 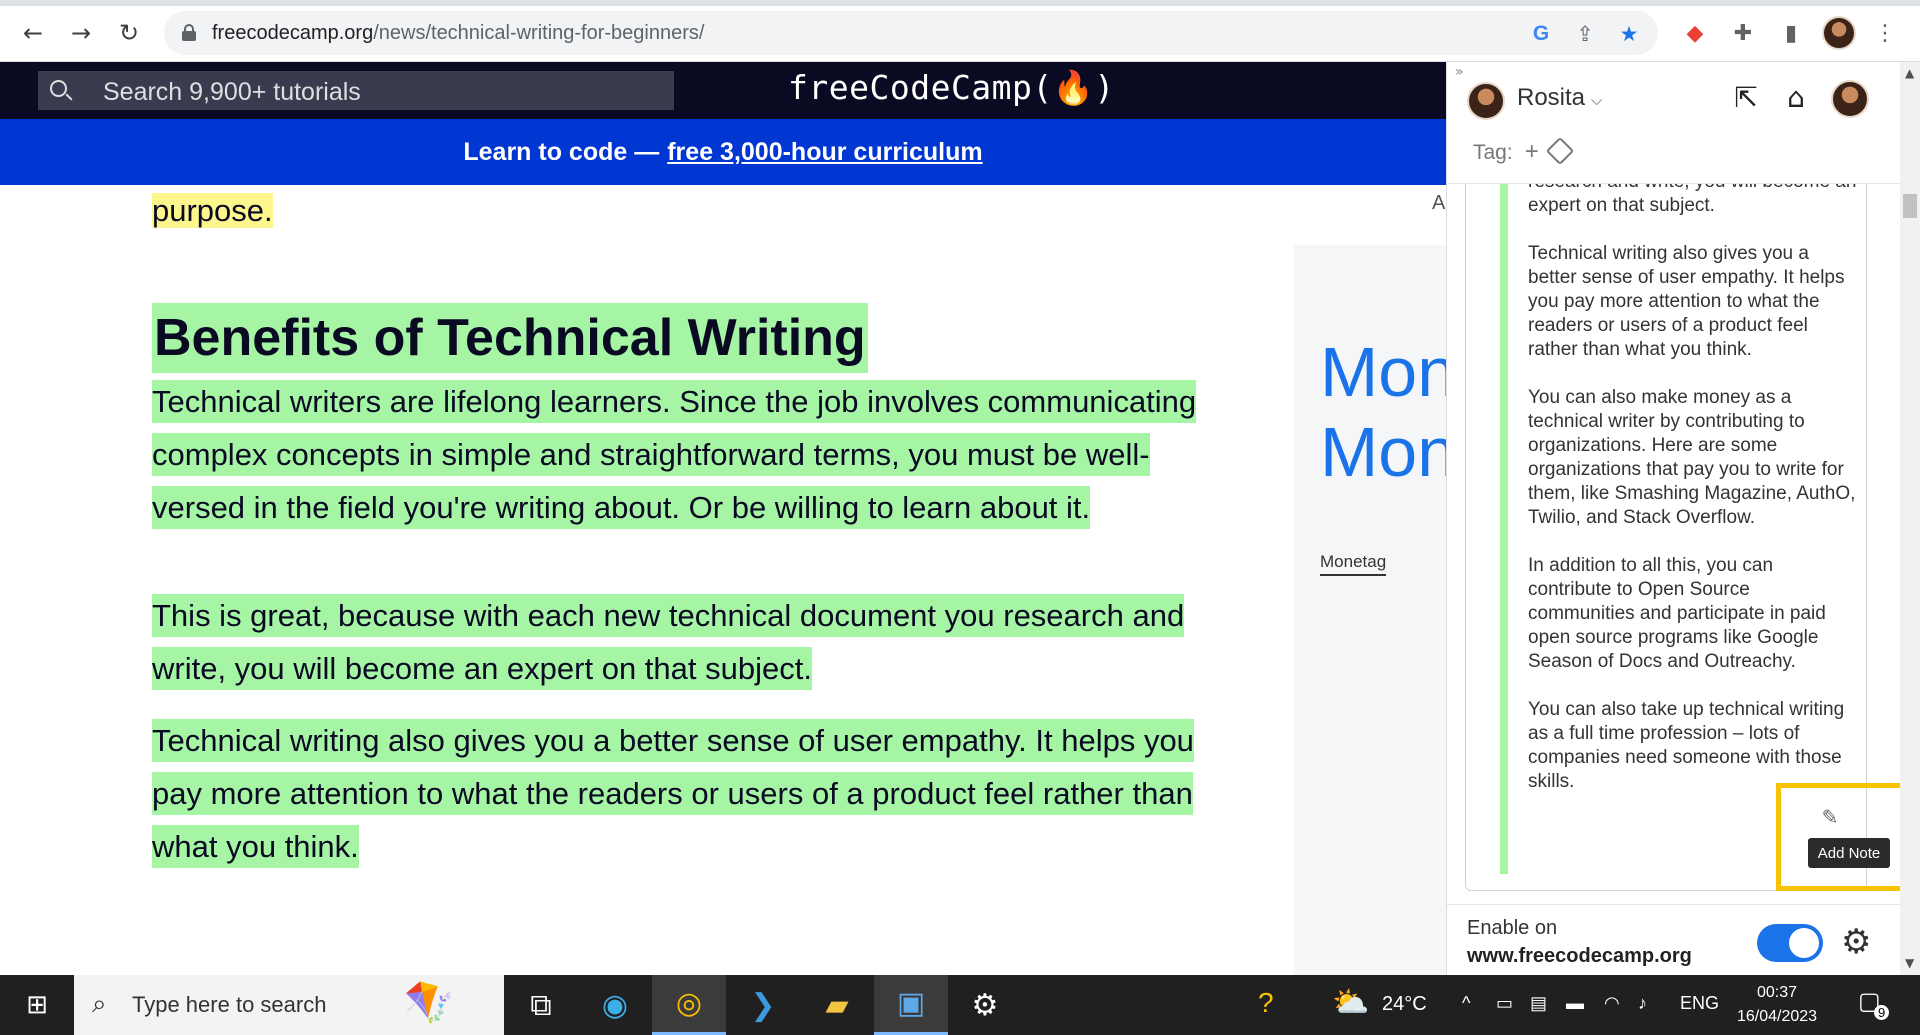 What do you see at coordinates (232, 92) in the screenshot?
I see `search-placeholder: Search 9,900+ tutorials` at bounding box center [232, 92].